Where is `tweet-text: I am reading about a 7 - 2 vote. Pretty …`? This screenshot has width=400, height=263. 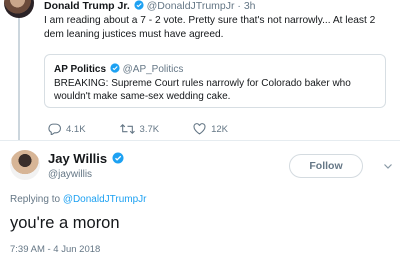
tweet-text: I am reading about a 7 - 2 vote. Pretty … is located at coordinates (210, 27).